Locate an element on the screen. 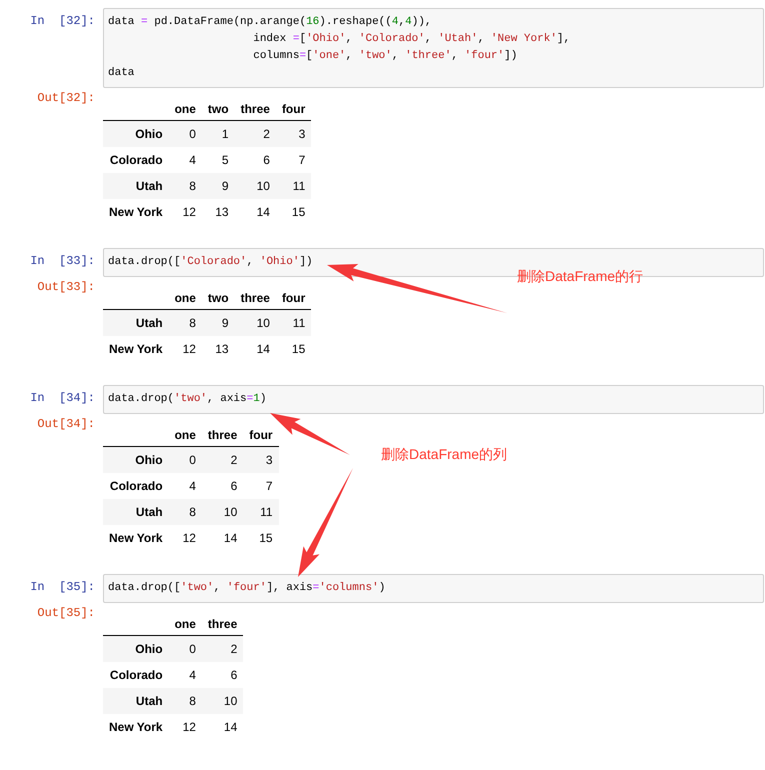  code-cell: data.drop('two', axis=1) is located at coordinates (433, 399).